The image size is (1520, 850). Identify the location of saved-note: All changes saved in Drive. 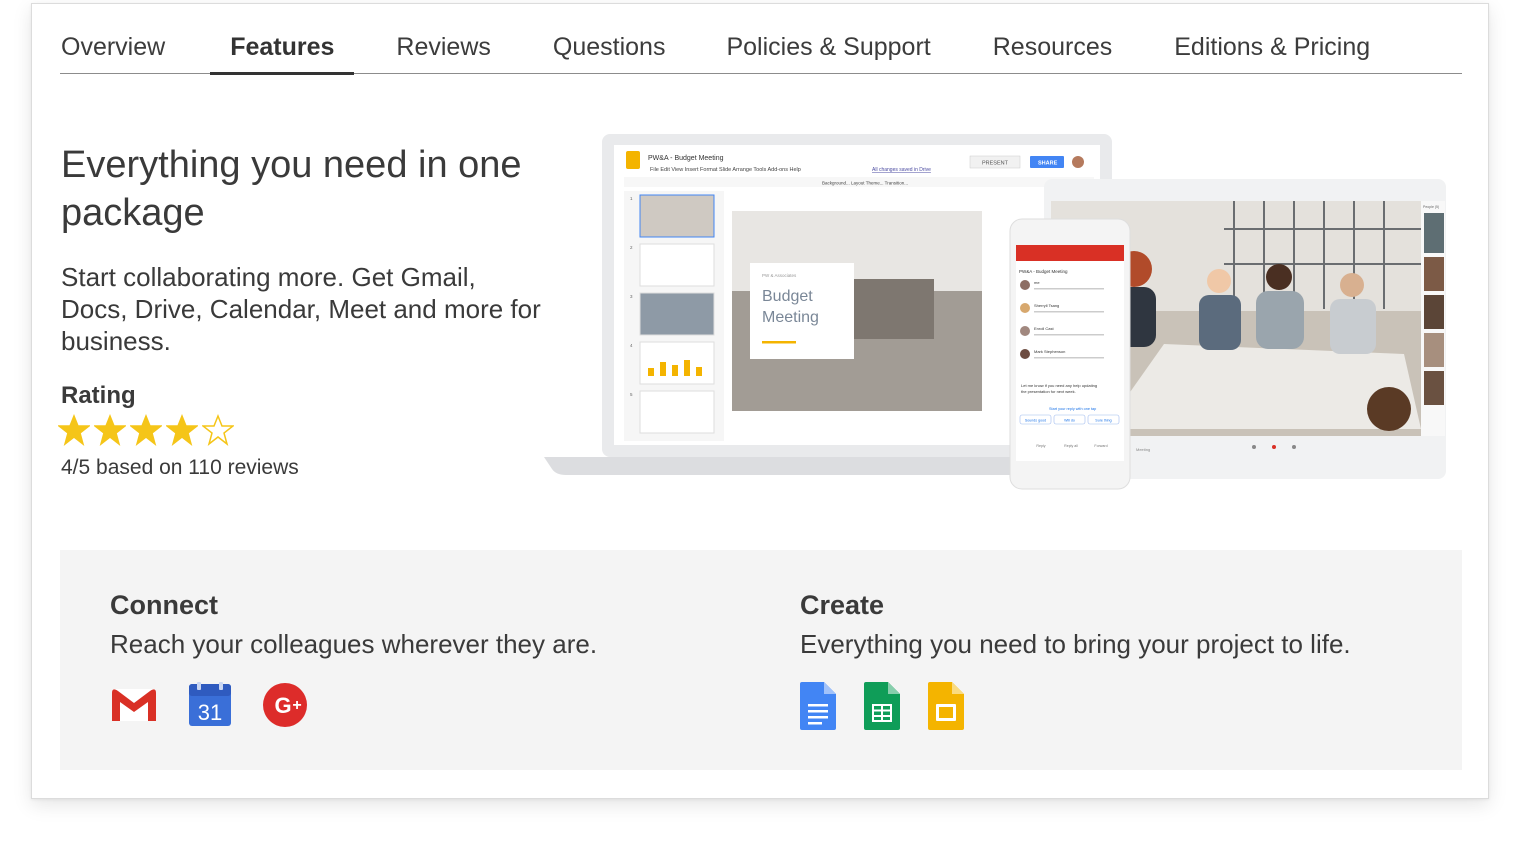
(901, 170).